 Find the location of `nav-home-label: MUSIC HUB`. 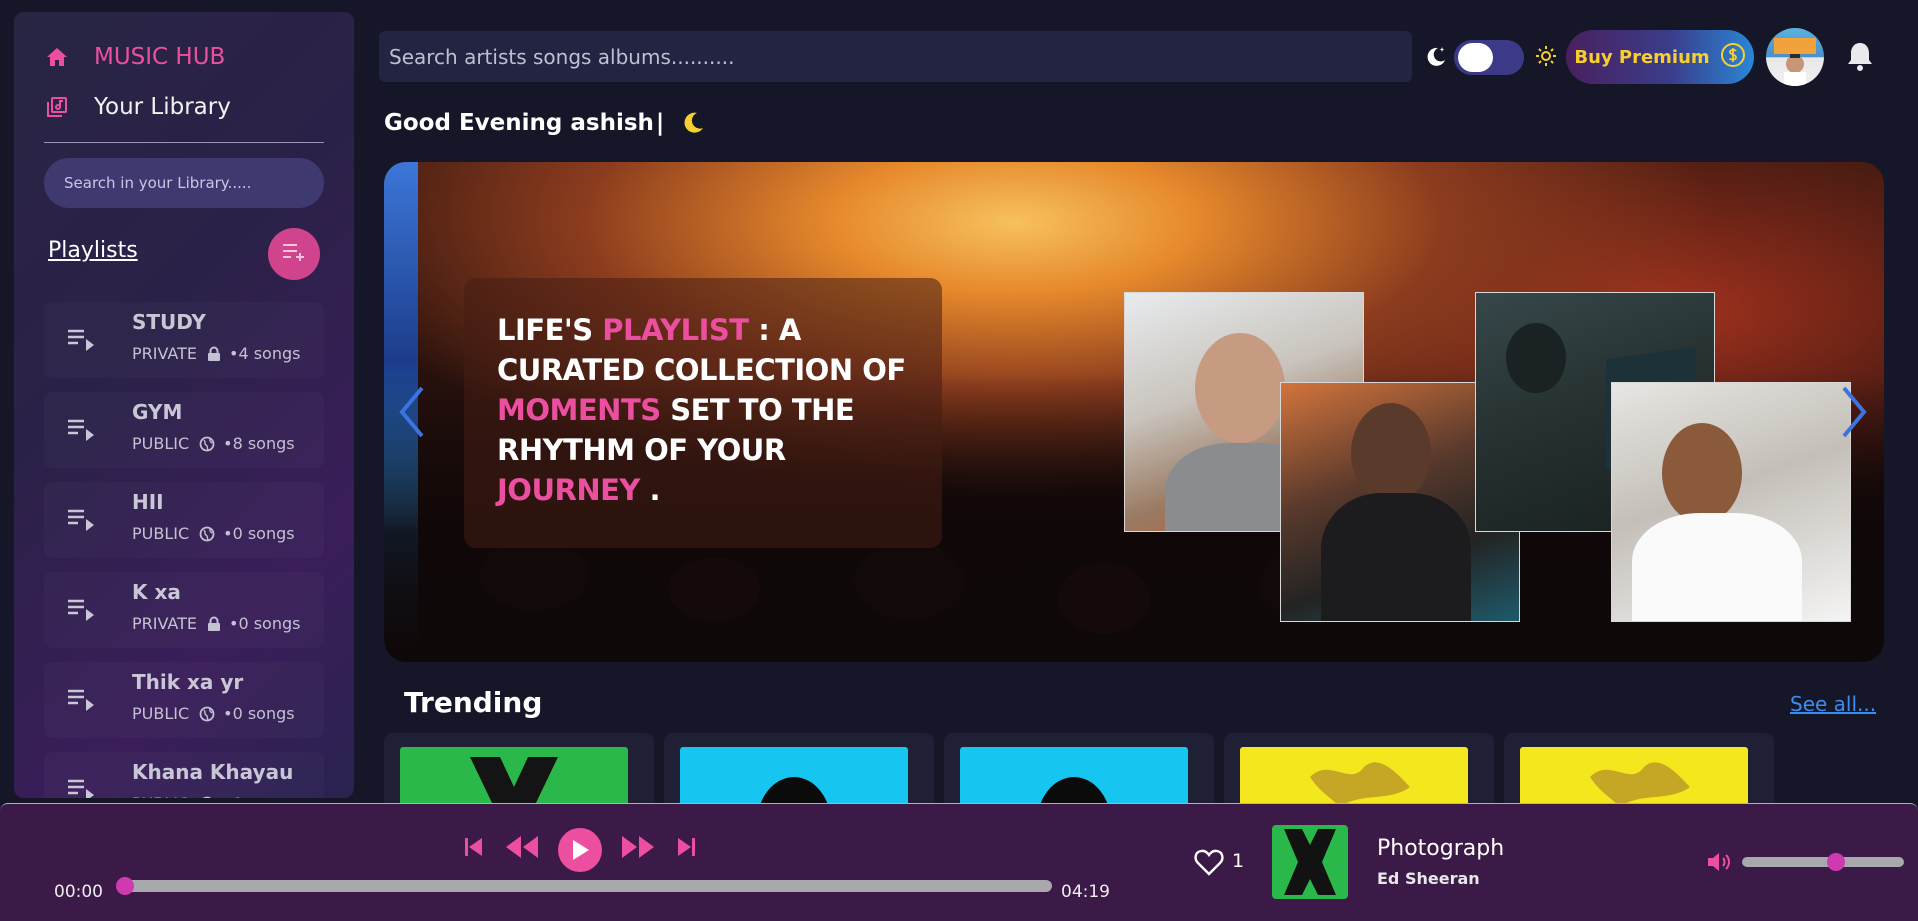

nav-home-label: MUSIC HUB is located at coordinates (160, 57).